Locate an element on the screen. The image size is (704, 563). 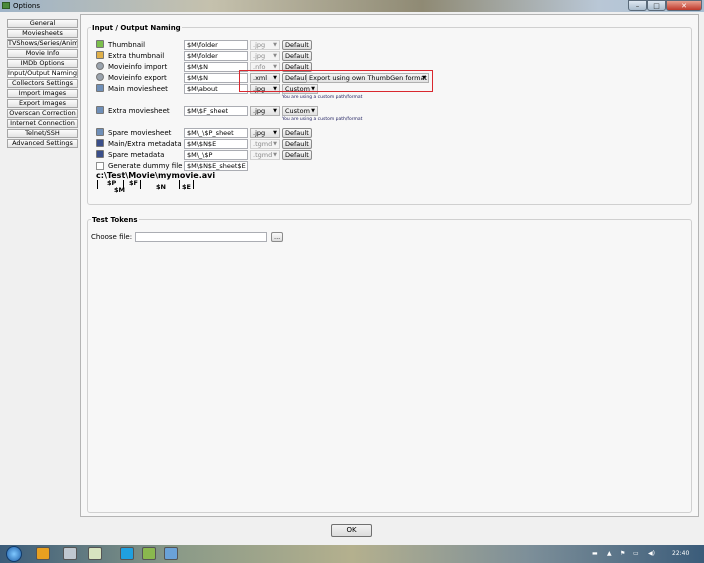
browser-icon is located at coordinates (95, 553).